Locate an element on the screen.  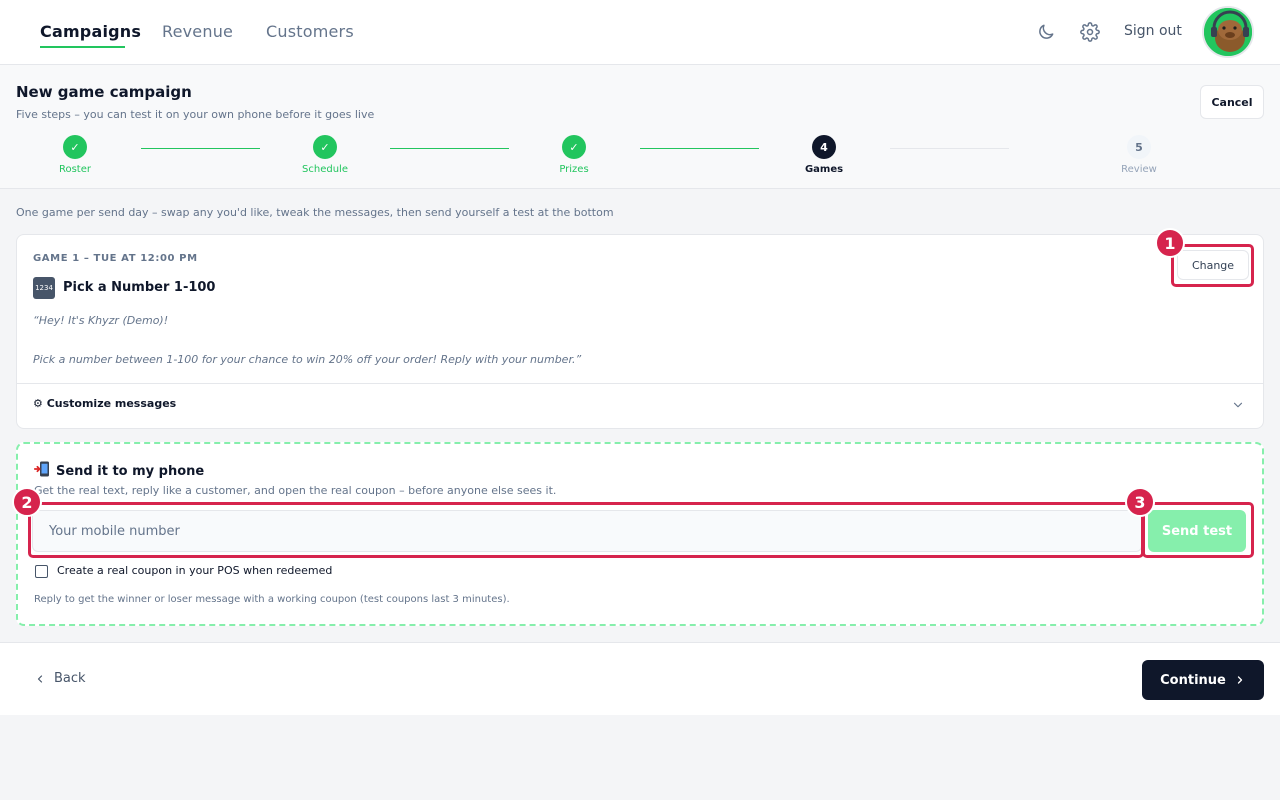
real-coupon-checkbox is located at coordinates (41, 571).